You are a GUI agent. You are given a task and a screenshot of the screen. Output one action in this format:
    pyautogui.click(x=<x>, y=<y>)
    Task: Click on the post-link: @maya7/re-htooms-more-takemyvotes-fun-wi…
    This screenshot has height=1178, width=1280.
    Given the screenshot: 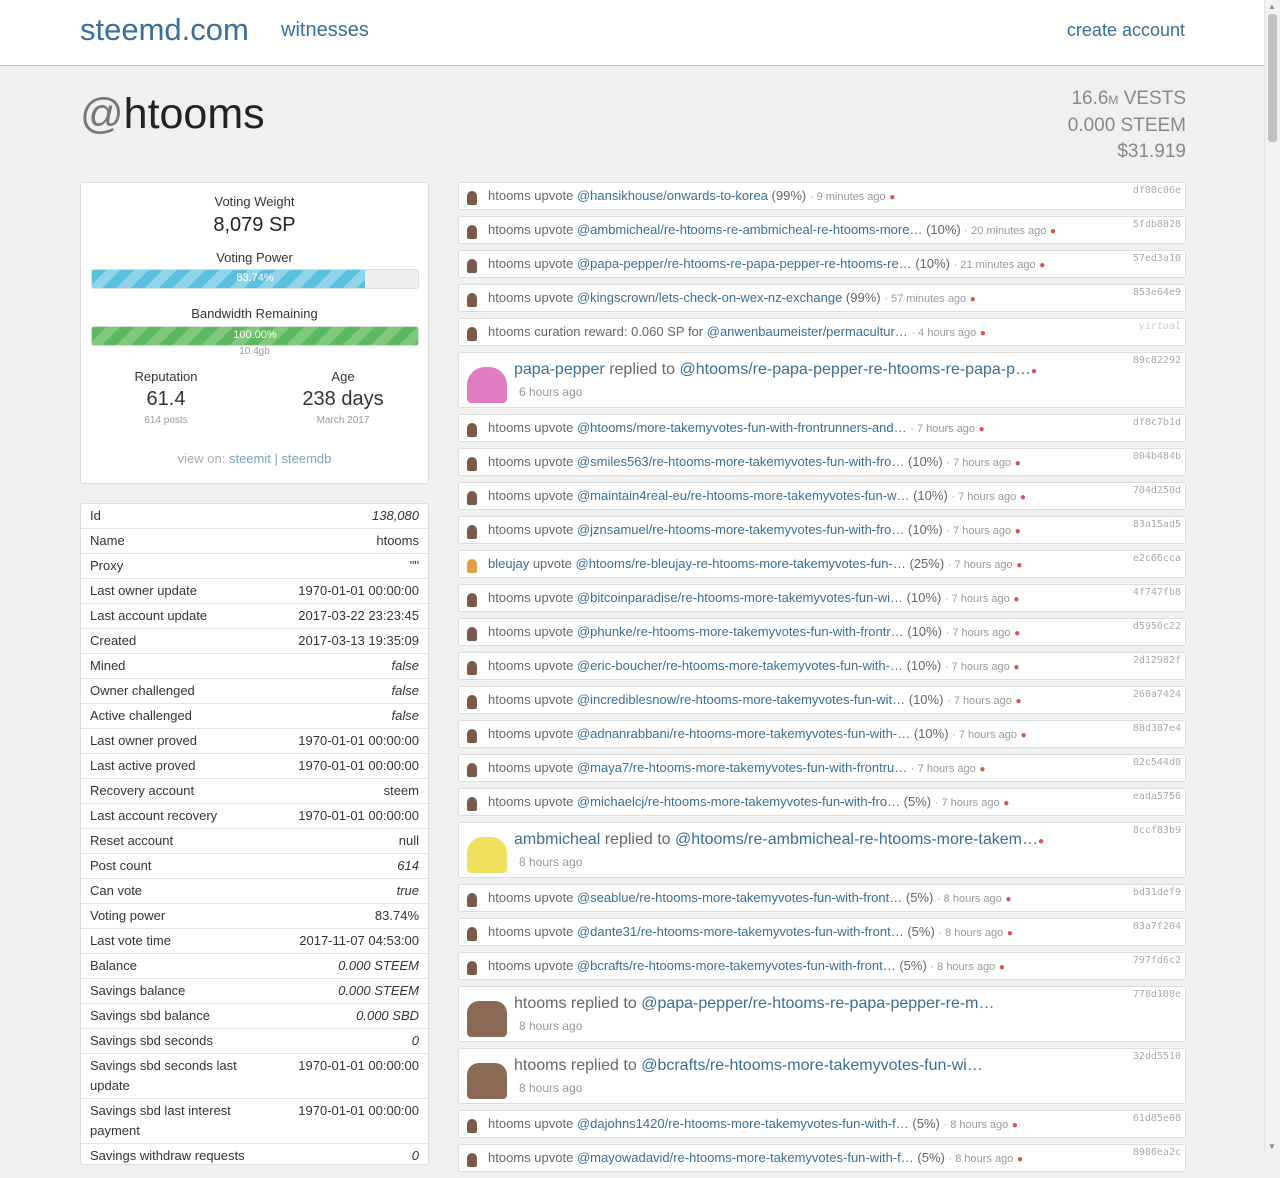 What is the action you would take?
    pyautogui.click(x=742, y=767)
    